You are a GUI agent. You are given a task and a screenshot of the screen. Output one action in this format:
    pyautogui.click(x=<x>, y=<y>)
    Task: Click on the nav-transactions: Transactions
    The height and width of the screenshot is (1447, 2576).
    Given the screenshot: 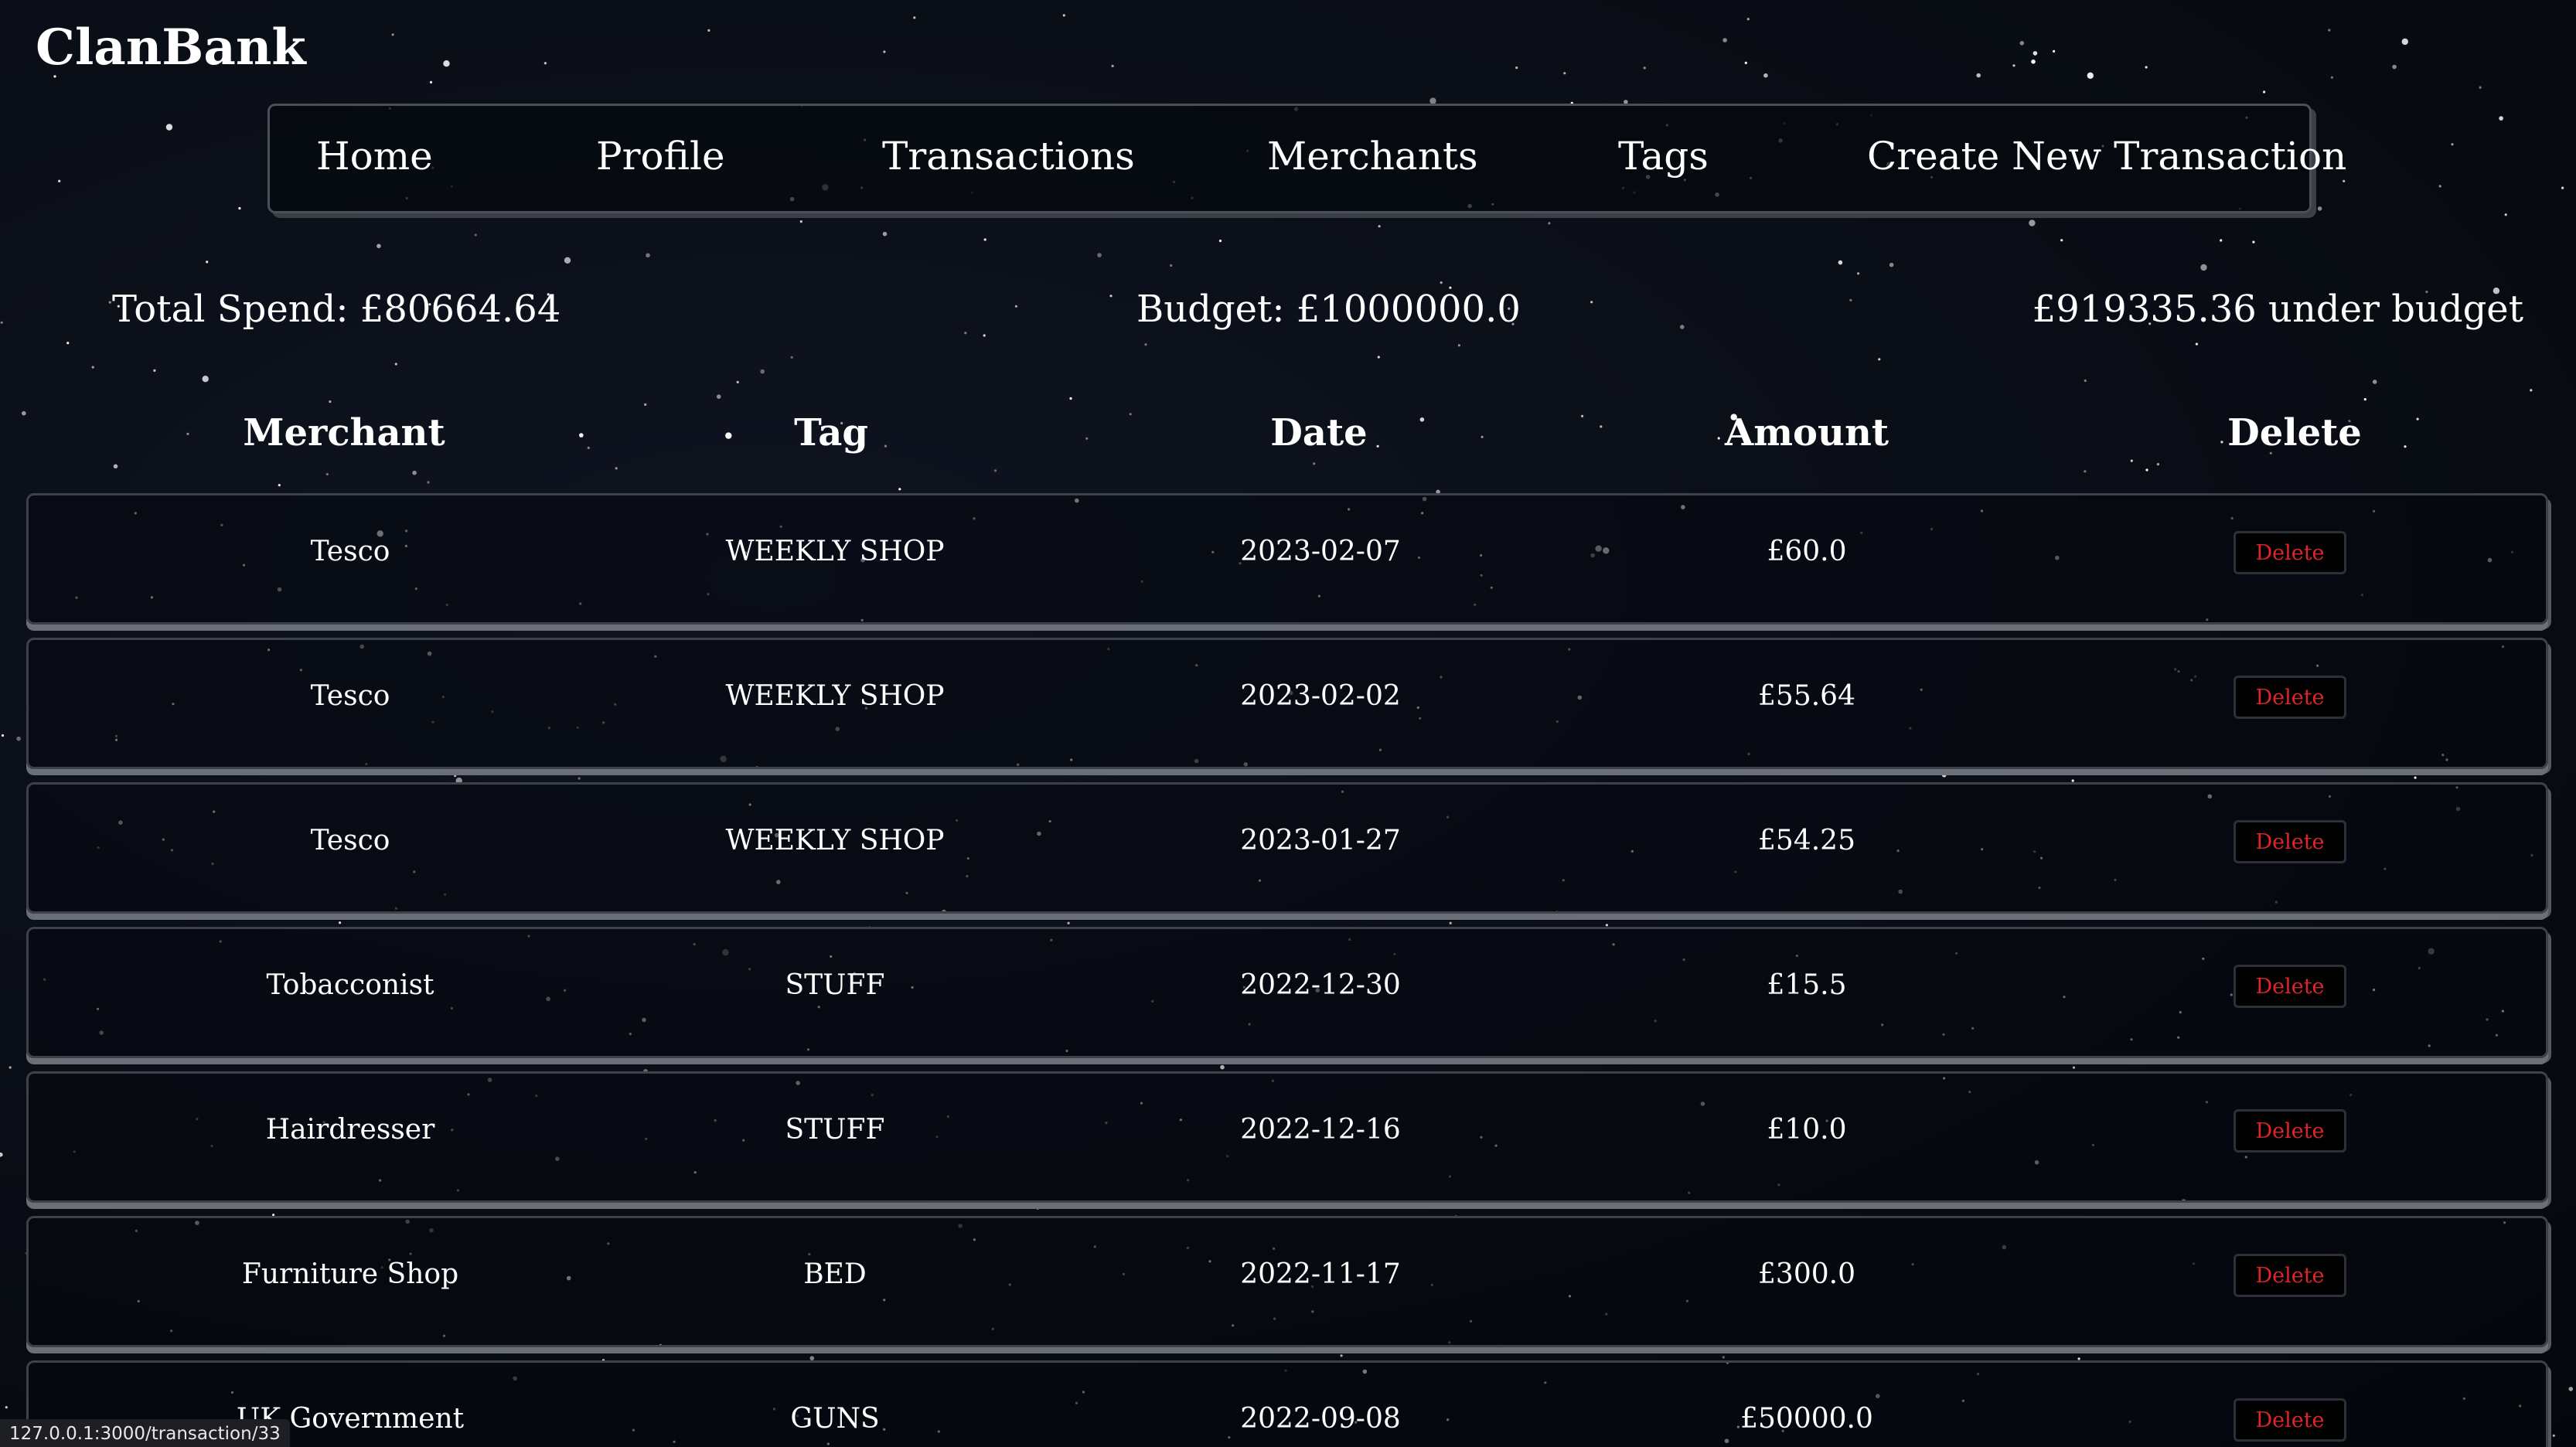 What is the action you would take?
    pyautogui.click(x=1008, y=156)
    